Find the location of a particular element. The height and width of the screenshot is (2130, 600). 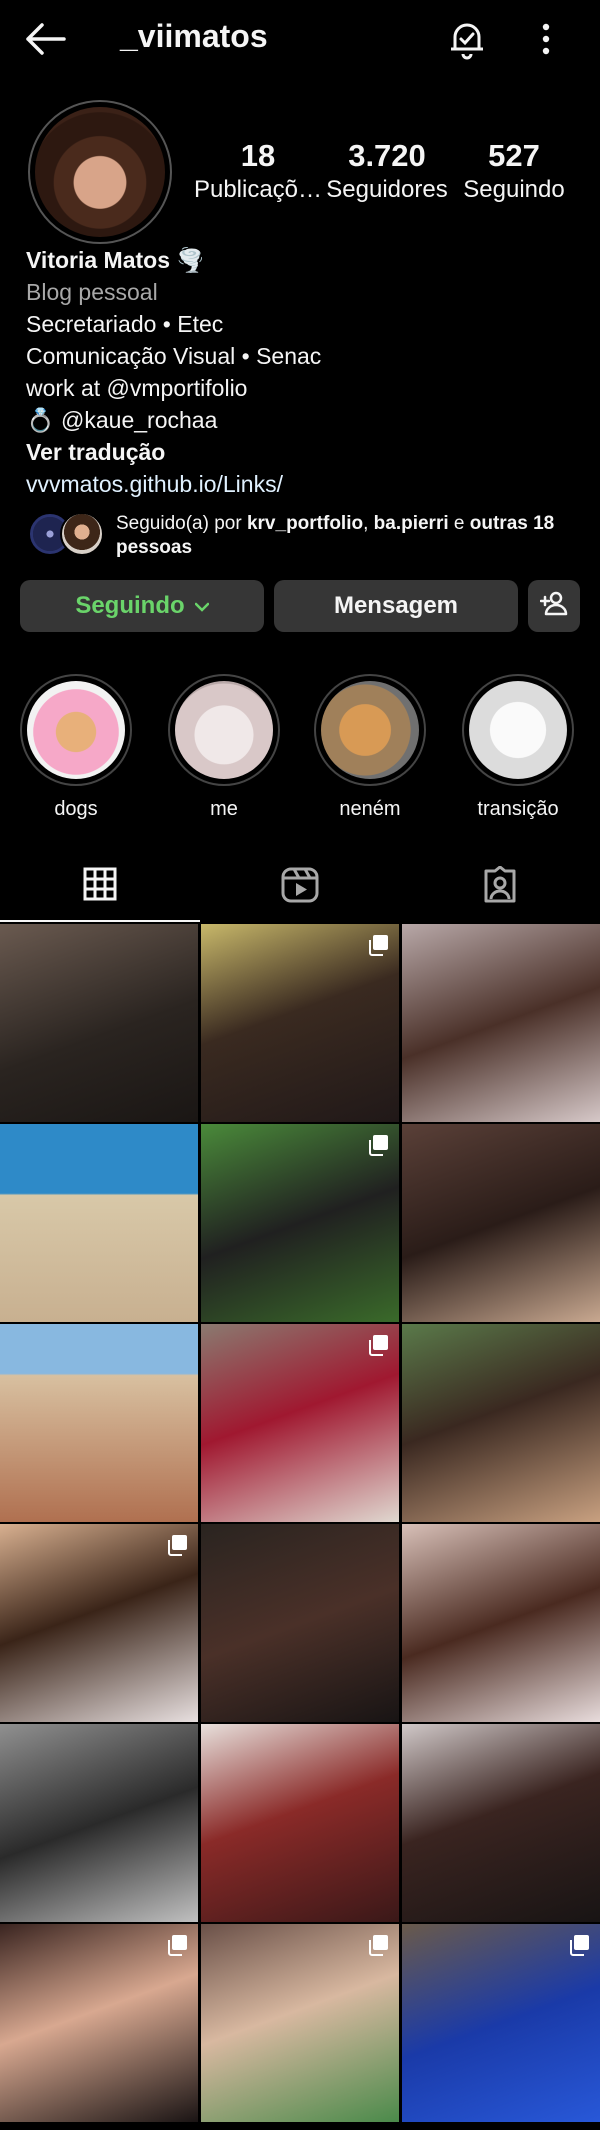

story-highlight: neném is located at coordinates (370, 747).